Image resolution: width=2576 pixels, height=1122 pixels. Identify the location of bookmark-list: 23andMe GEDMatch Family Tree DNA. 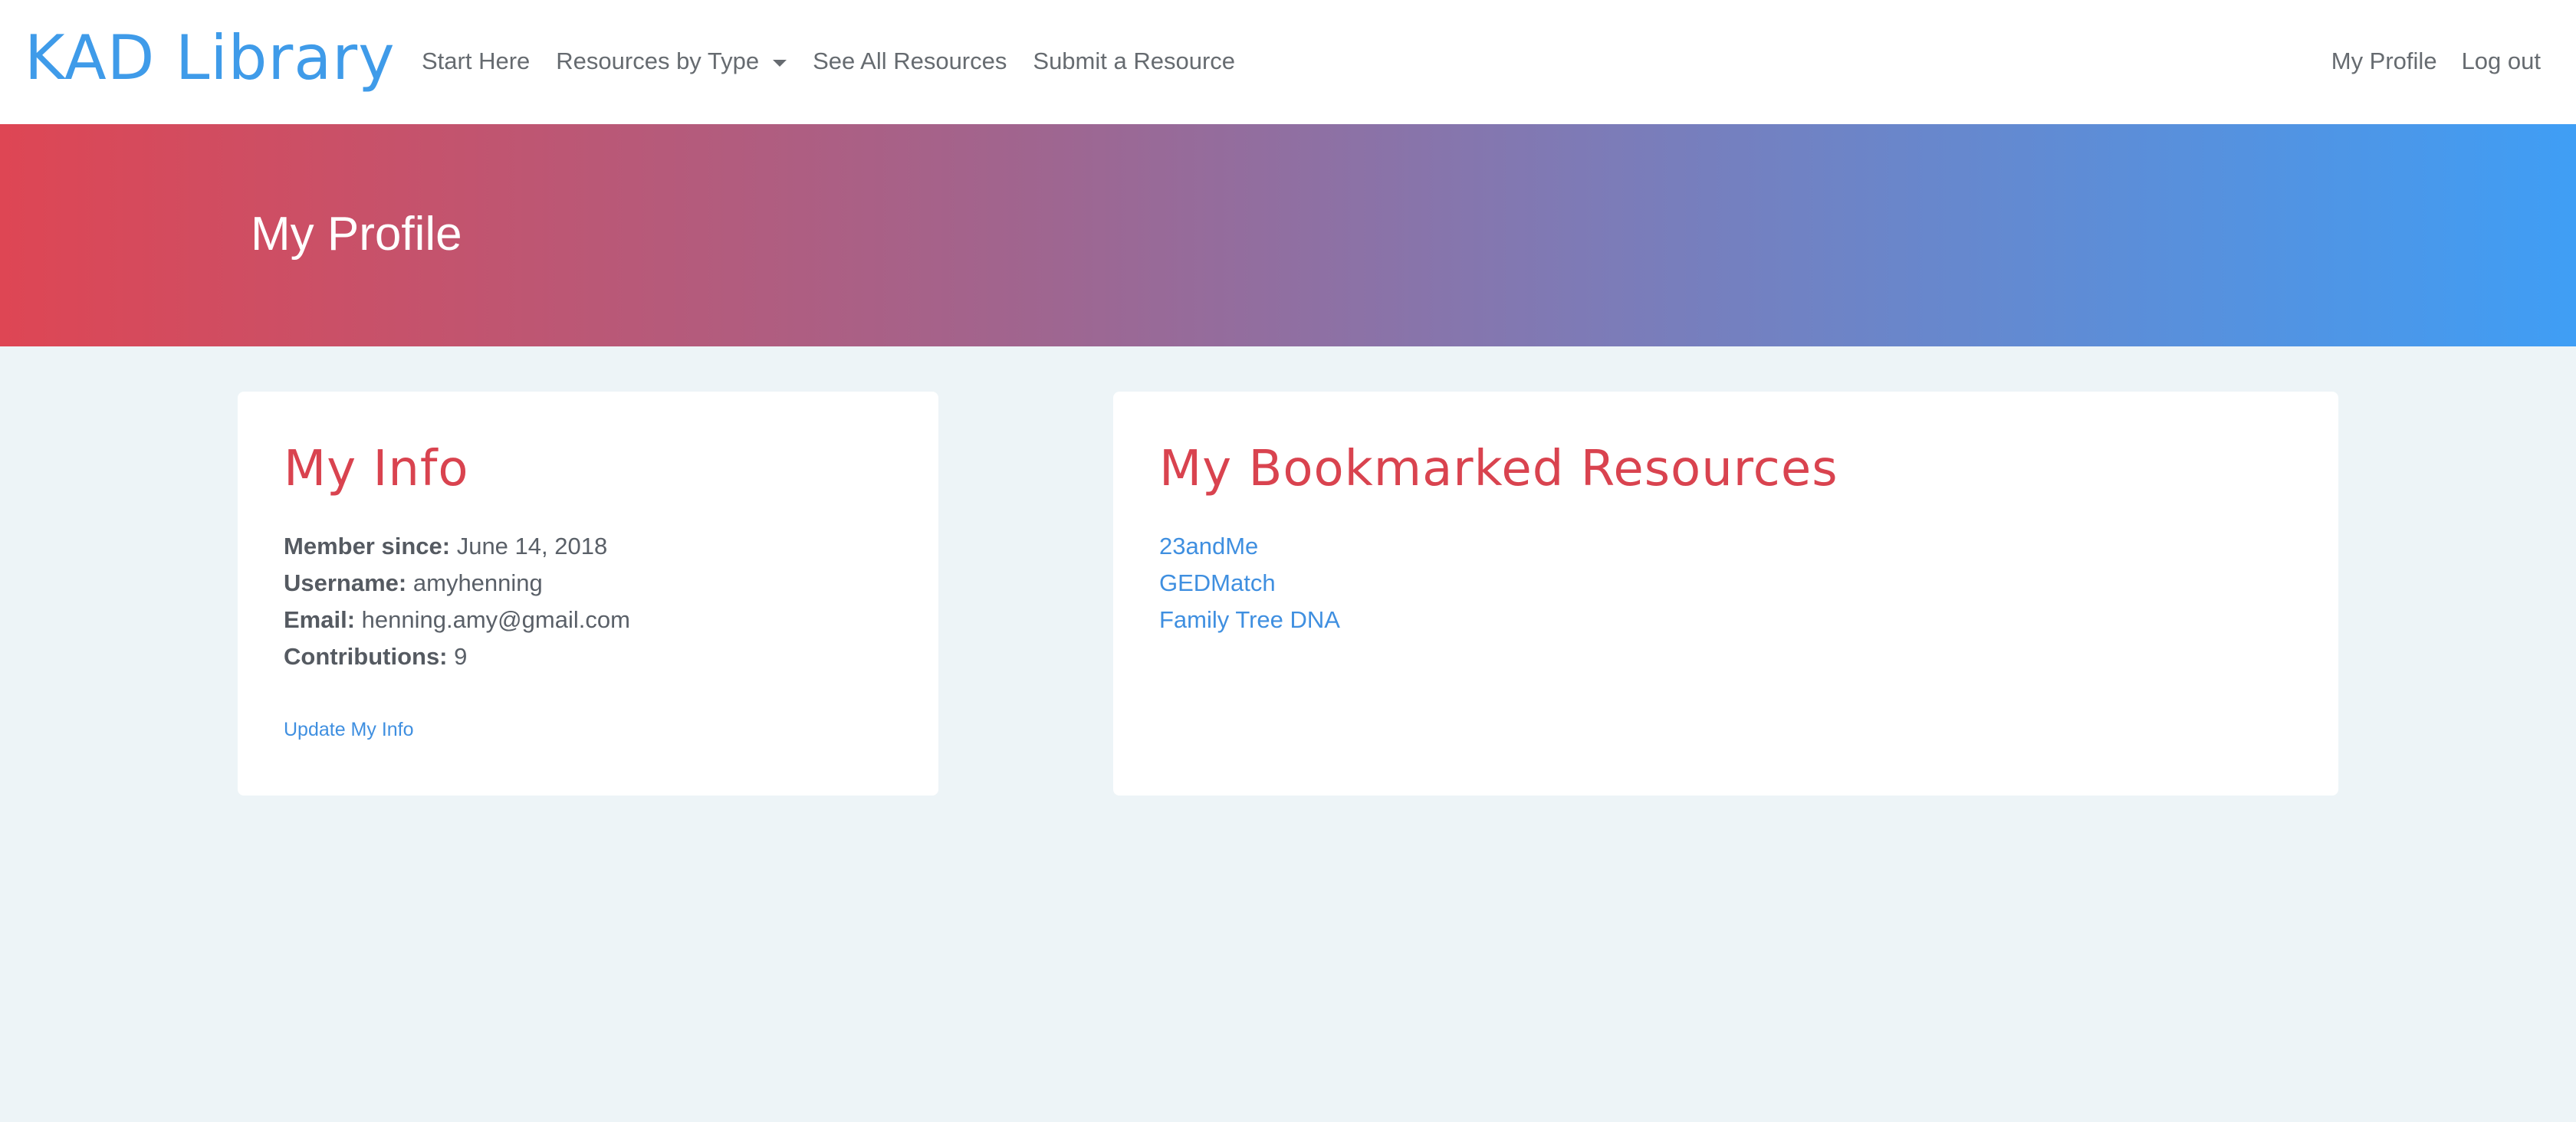
(1250, 583).